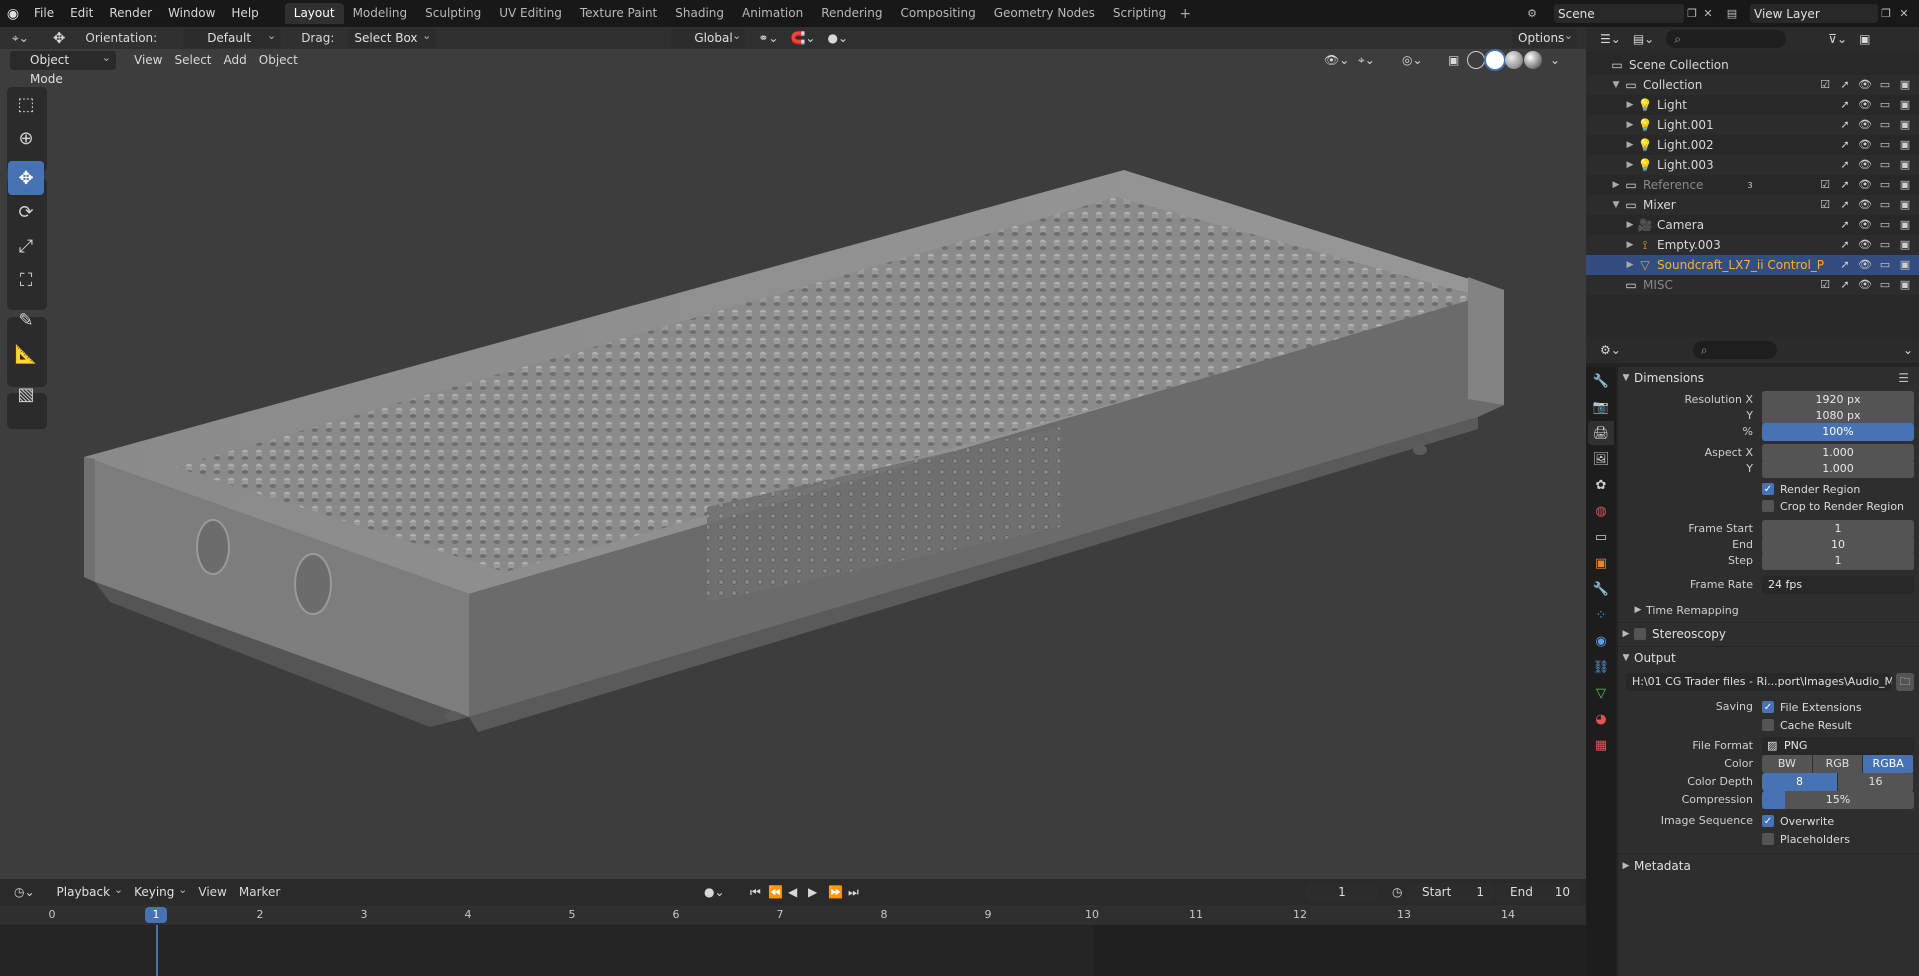 The width and height of the screenshot is (1919, 976). I want to click on marker-menu: Marker, so click(259, 892).